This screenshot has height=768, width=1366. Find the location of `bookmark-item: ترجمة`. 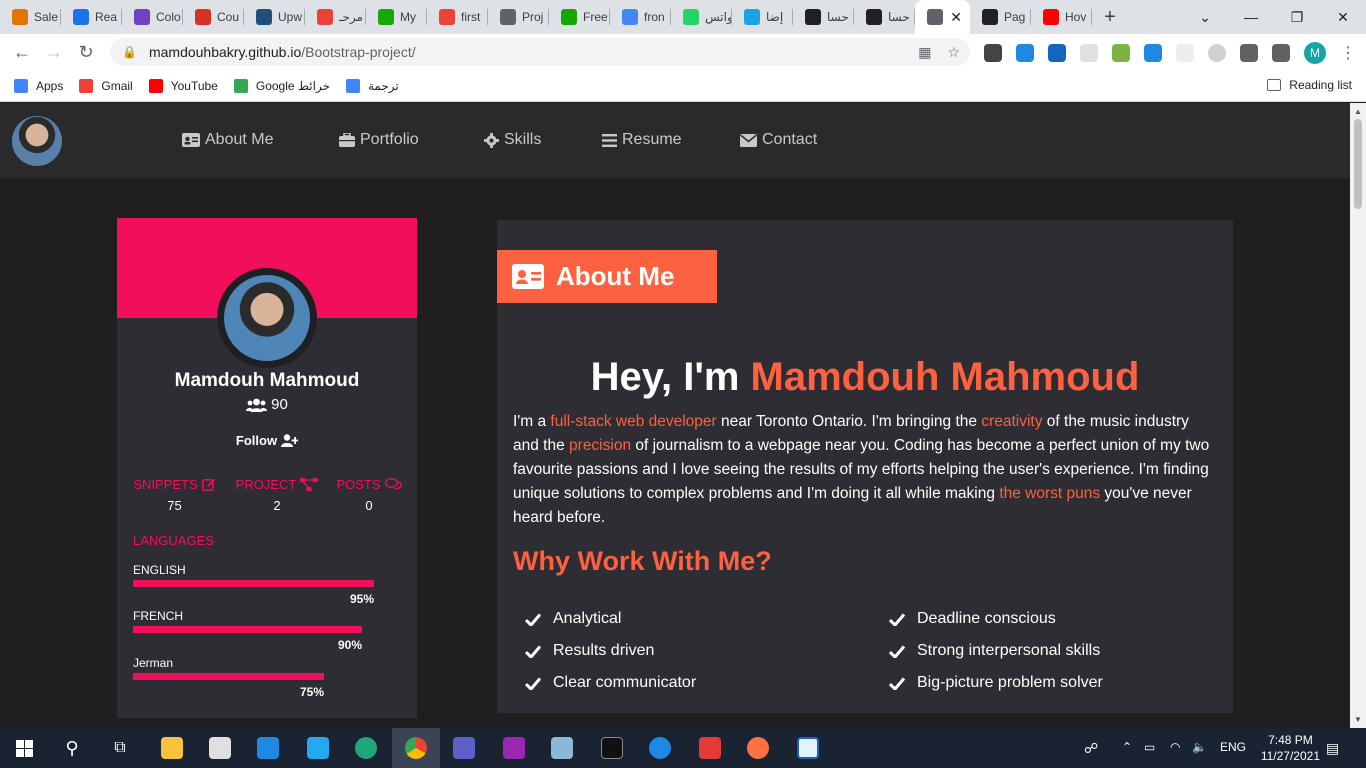

bookmark-item: ترجمة is located at coordinates (372, 85).